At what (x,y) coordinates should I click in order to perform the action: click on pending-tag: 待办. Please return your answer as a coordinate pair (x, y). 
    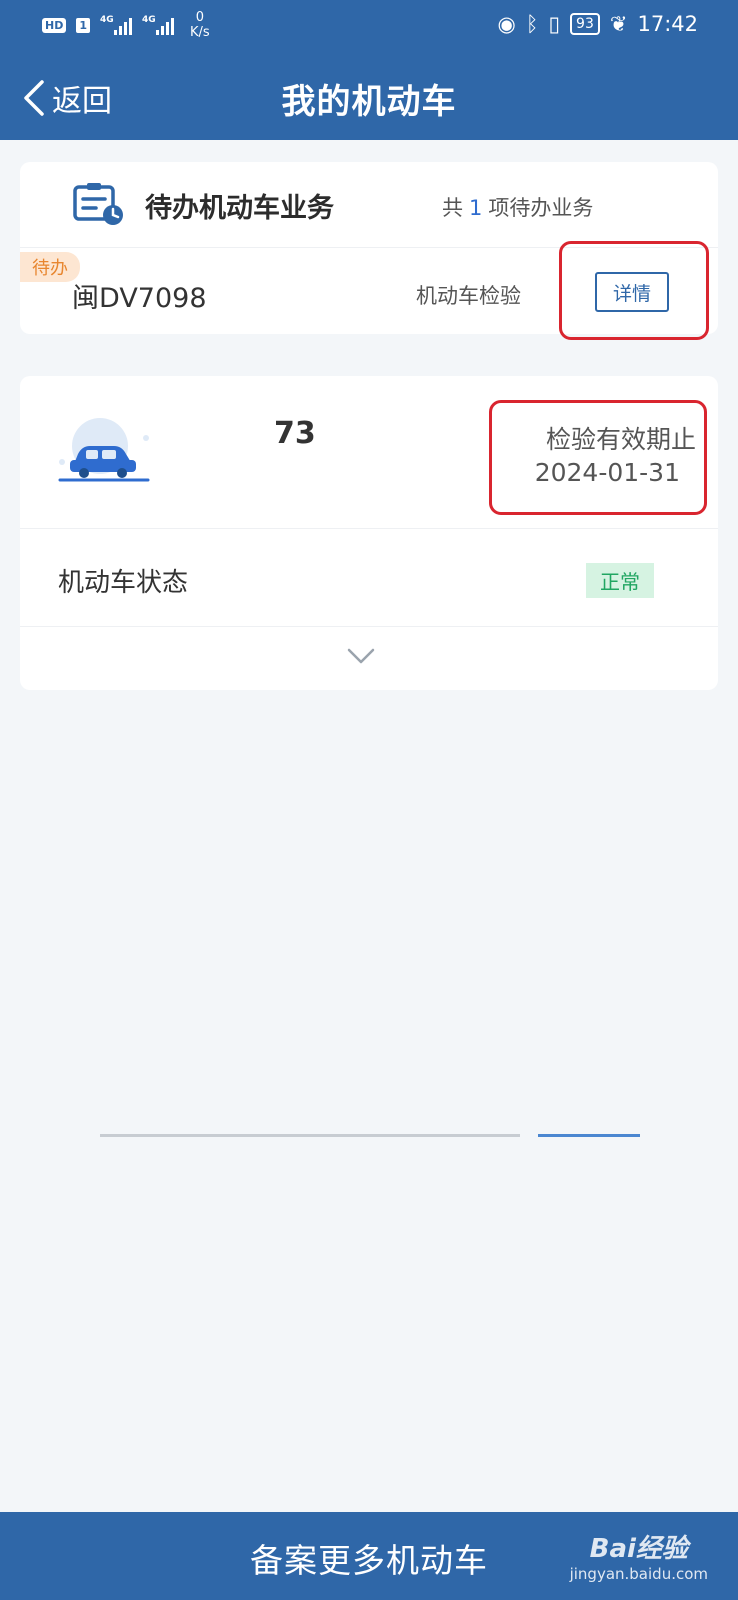
    Looking at the image, I should click on (50, 267).